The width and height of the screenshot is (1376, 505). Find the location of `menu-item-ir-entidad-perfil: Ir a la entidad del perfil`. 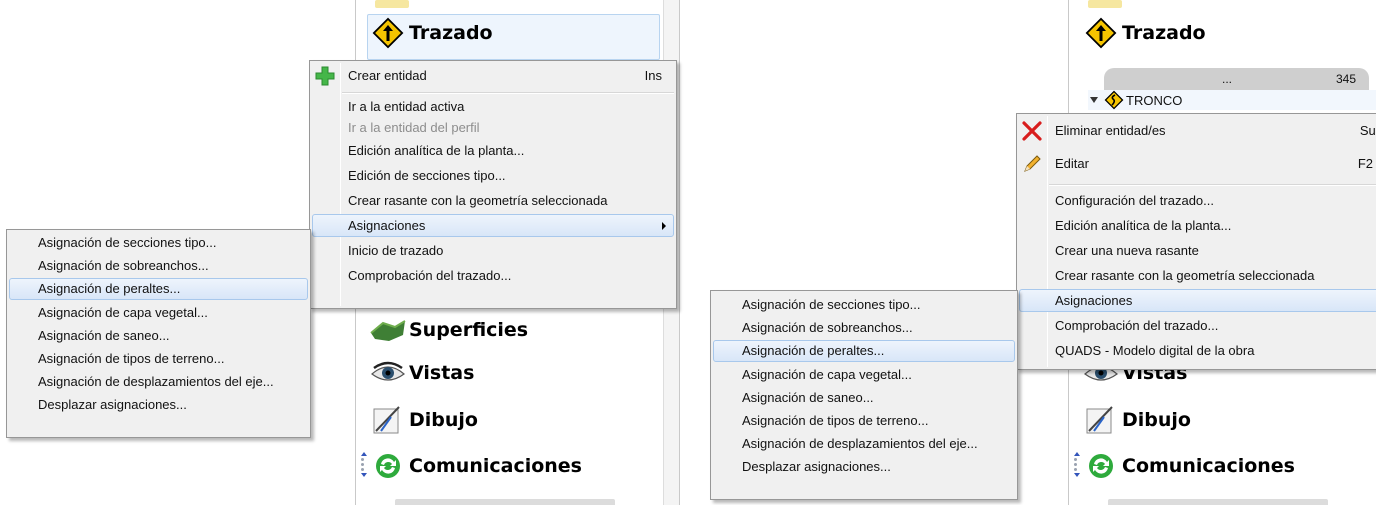

menu-item-ir-entidad-perfil: Ir a la entidad del perfil is located at coordinates (414, 127).